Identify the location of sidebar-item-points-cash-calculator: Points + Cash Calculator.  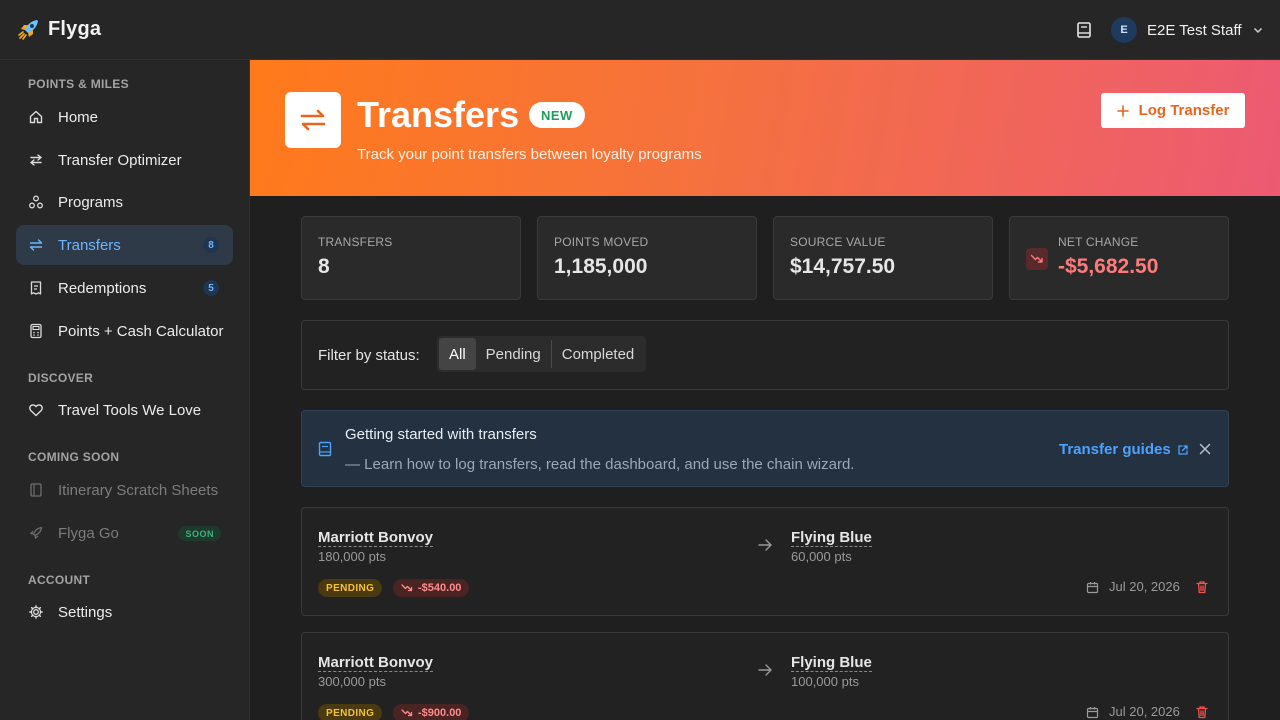
(124, 331).